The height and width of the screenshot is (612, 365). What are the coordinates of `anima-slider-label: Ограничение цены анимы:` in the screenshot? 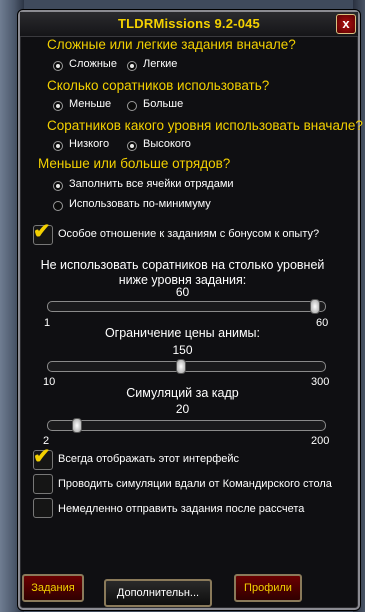 It's located at (182, 333).